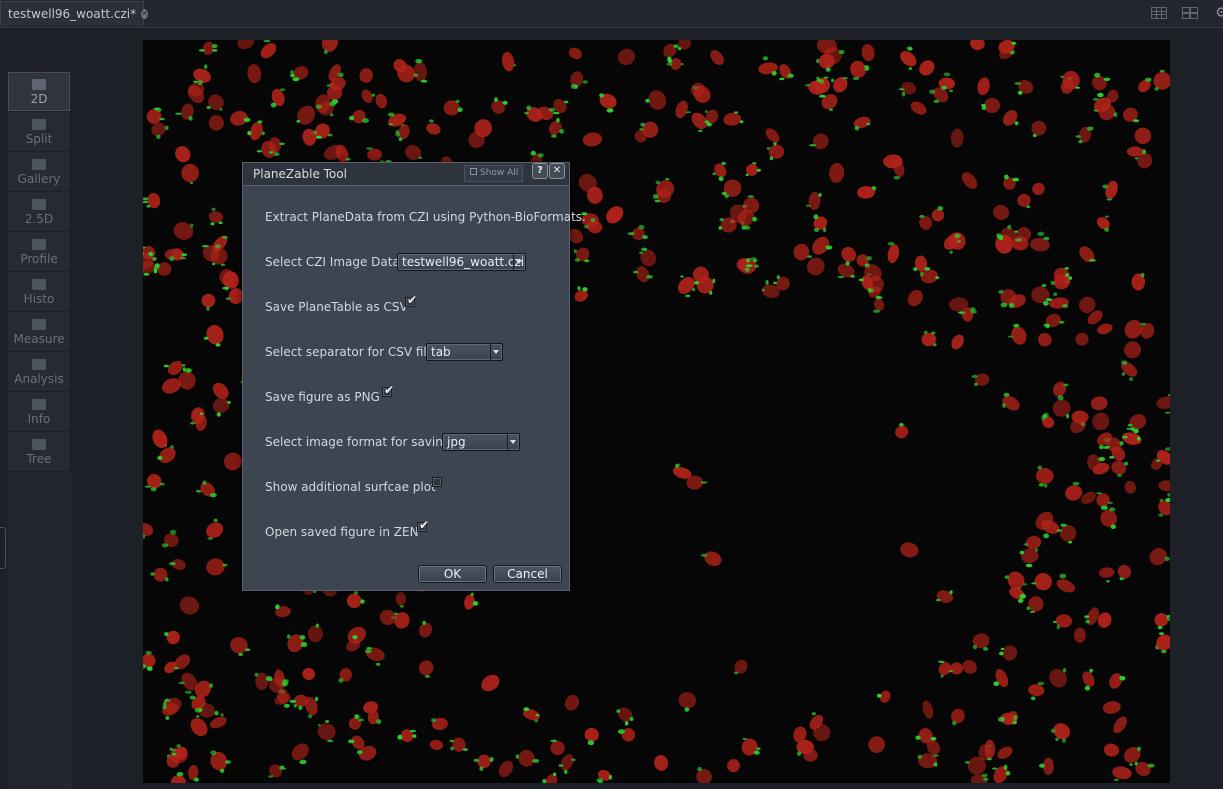  What do you see at coordinates (527, 574) in the screenshot?
I see `cancel-button: Cancel` at bounding box center [527, 574].